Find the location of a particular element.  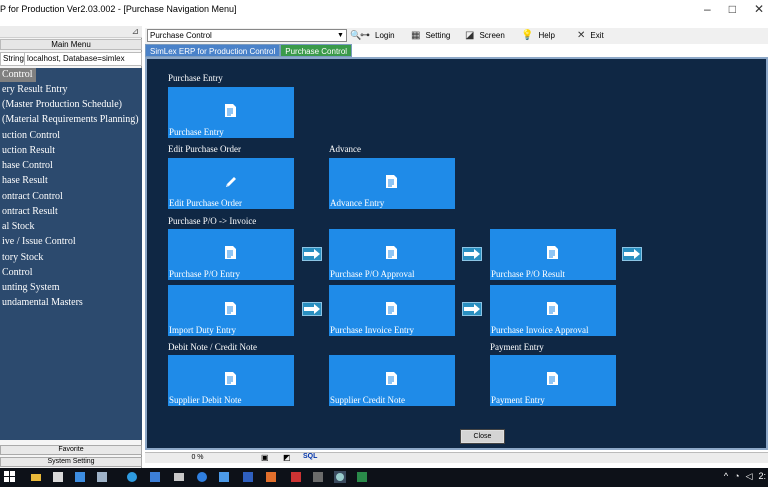

section-title-edit-purchase-order: Edit Purchase Order is located at coordinates (204, 149).